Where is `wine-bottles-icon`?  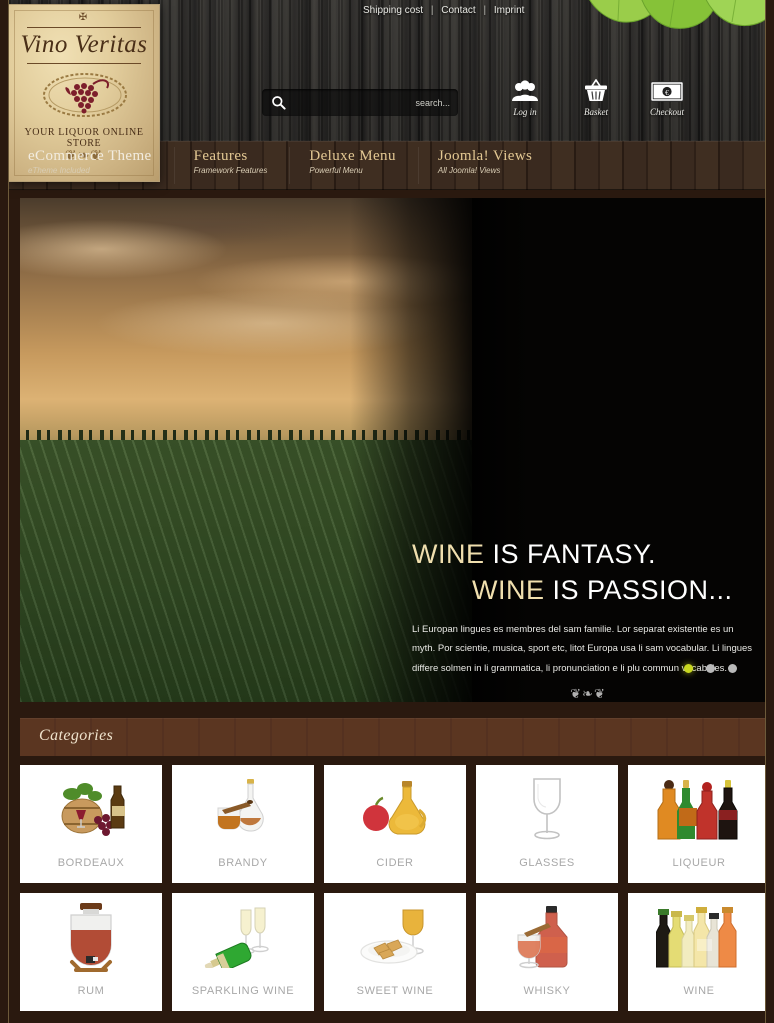 wine-bottles-icon is located at coordinates (697, 937).